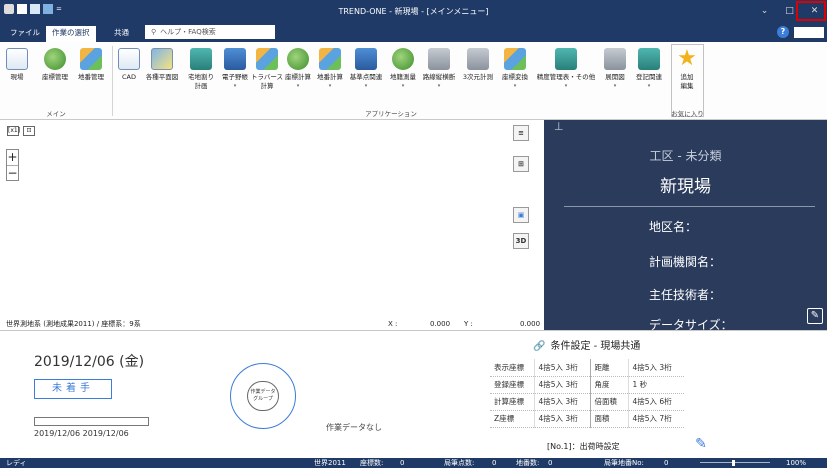 Image resolution: width=827 pixels, height=468 pixels. What do you see at coordinates (330, 77) in the screenshot?
I see `ribbon-button-label: 地番計算` at bounding box center [330, 77].